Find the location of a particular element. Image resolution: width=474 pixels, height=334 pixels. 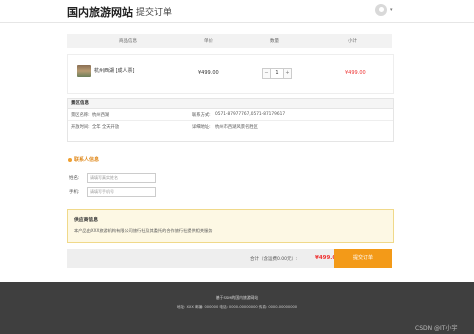

decrement-button: − is located at coordinates (266, 73).